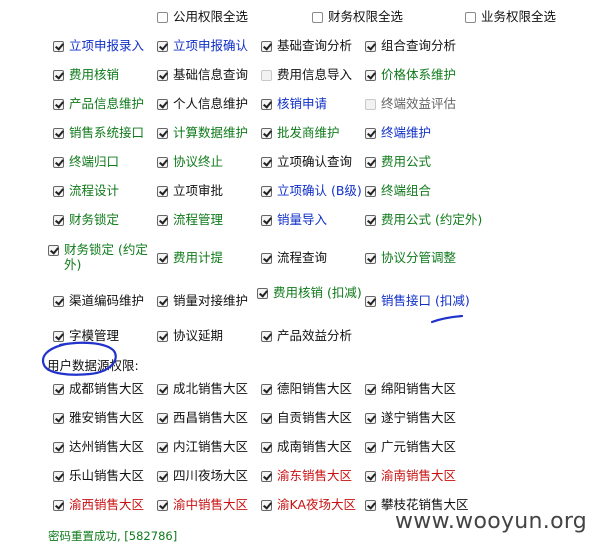 Image resolution: width=599 pixels, height=547 pixels. Describe the element at coordinates (306, 341) in the screenshot. I see `permission-item: 产品效益分析` at that location.